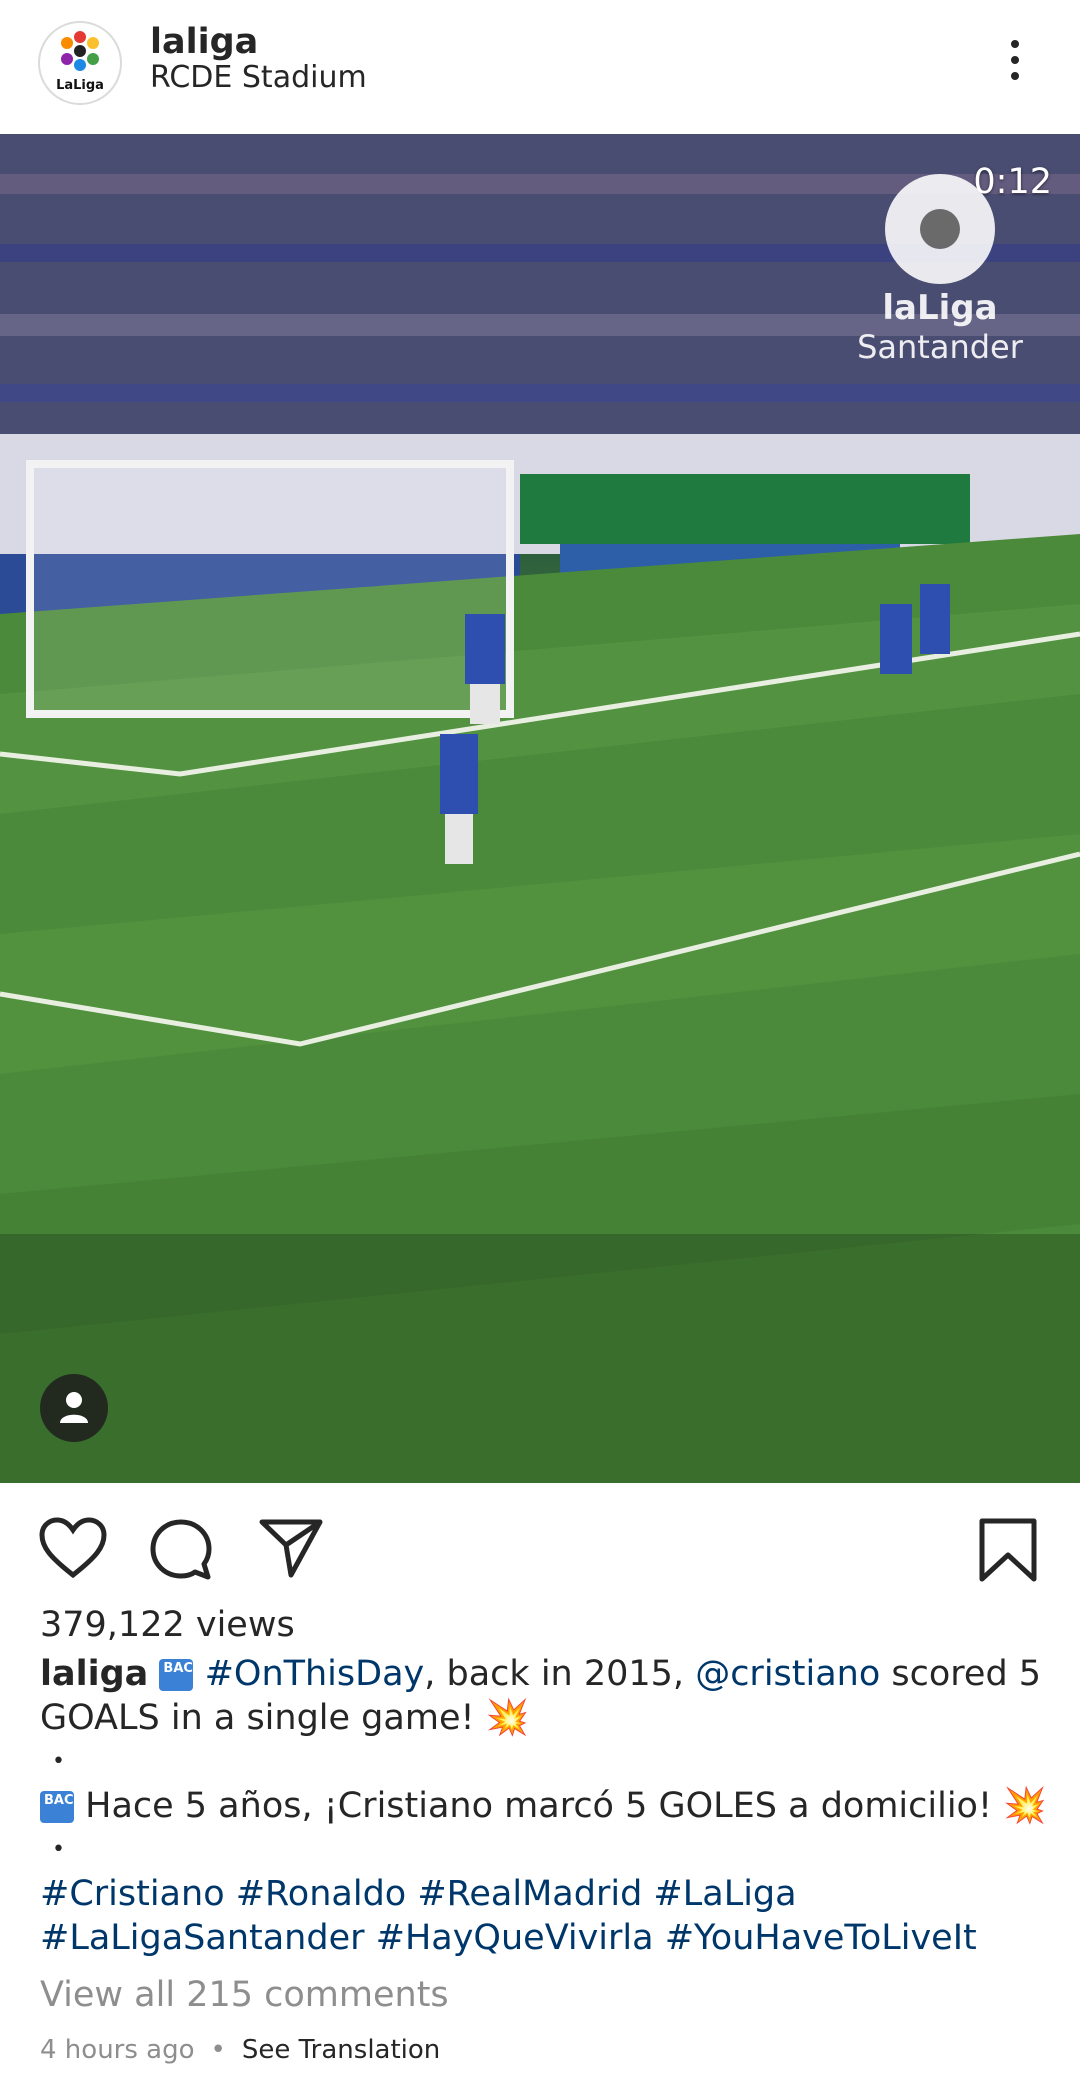 The width and height of the screenshot is (1080, 2081). Describe the element at coordinates (244, 1995) in the screenshot. I see `view-all-comments: View all 215 comments` at that location.